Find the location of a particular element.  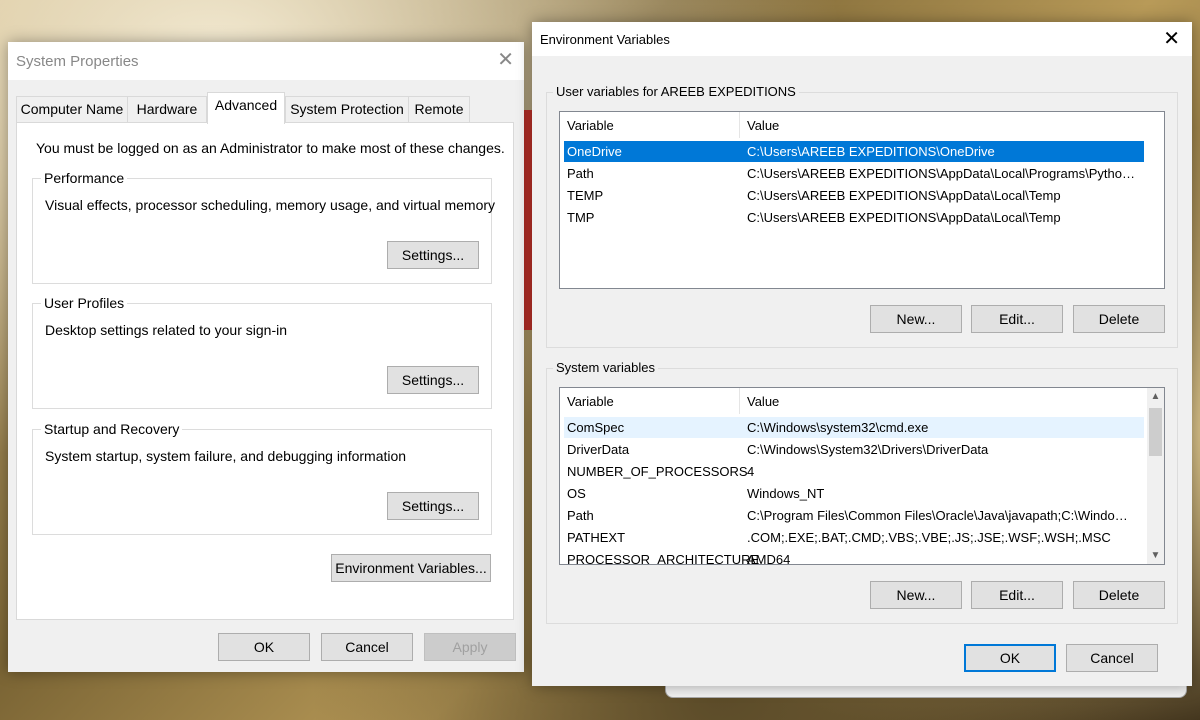

variable-name: DriverData is located at coordinates (598, 449).